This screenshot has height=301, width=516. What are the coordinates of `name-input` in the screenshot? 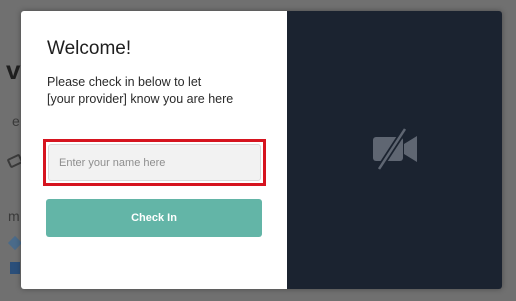 It's located at (154, 162).